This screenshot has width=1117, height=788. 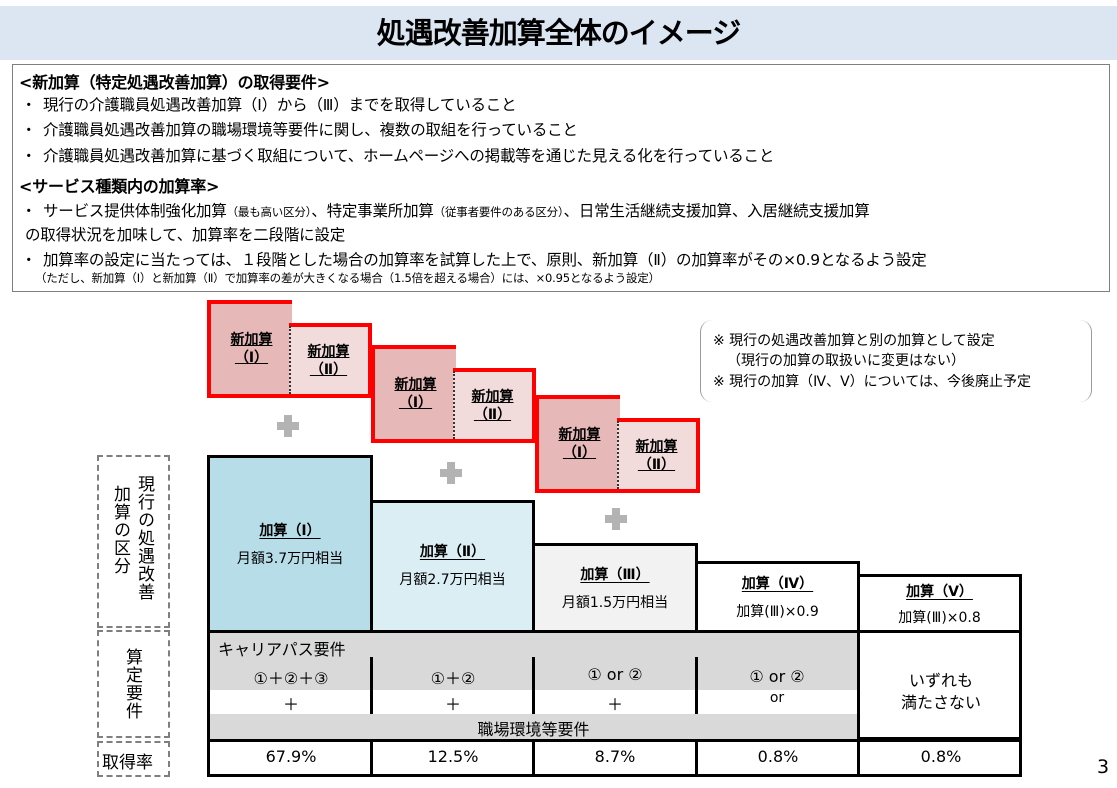 I want to click on side-label-acquisition-rate: 取得率, so click(x=133, y=759).